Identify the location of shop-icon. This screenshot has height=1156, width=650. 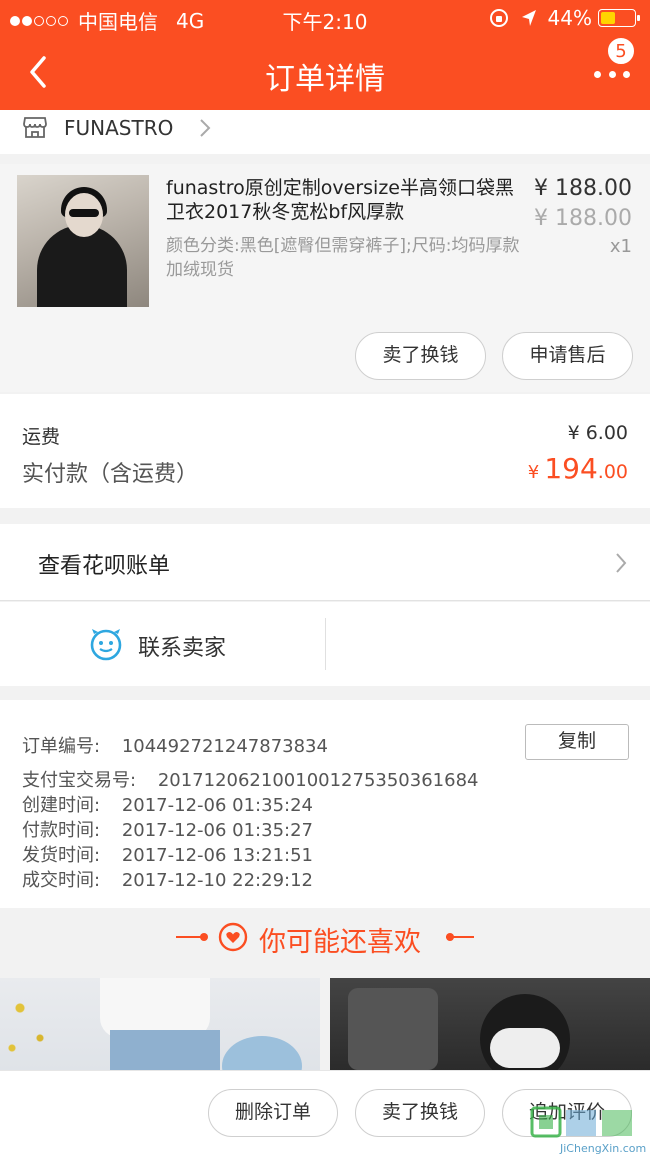
(35, 127).